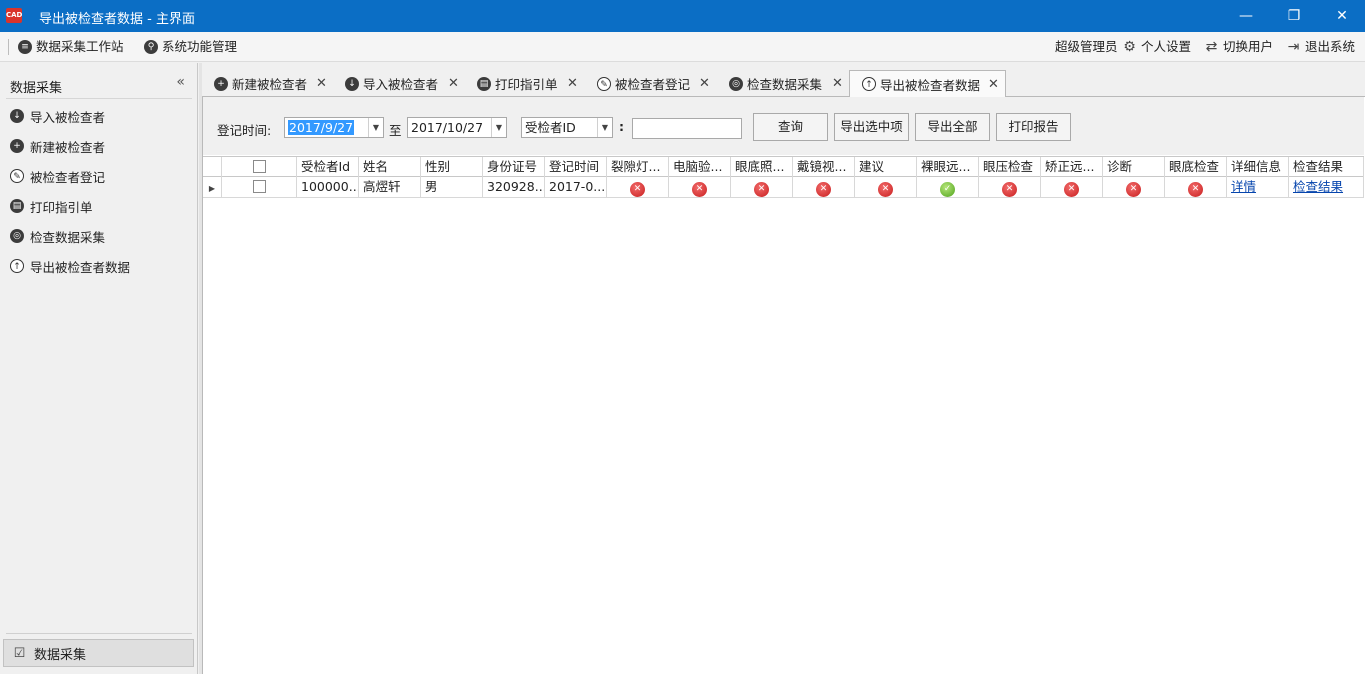 The width and height of the screenshot is (1365, 674). Describe the element at coordinates (1318, 186) in the screenshot. I see `result-link: 检查结果` at that location.